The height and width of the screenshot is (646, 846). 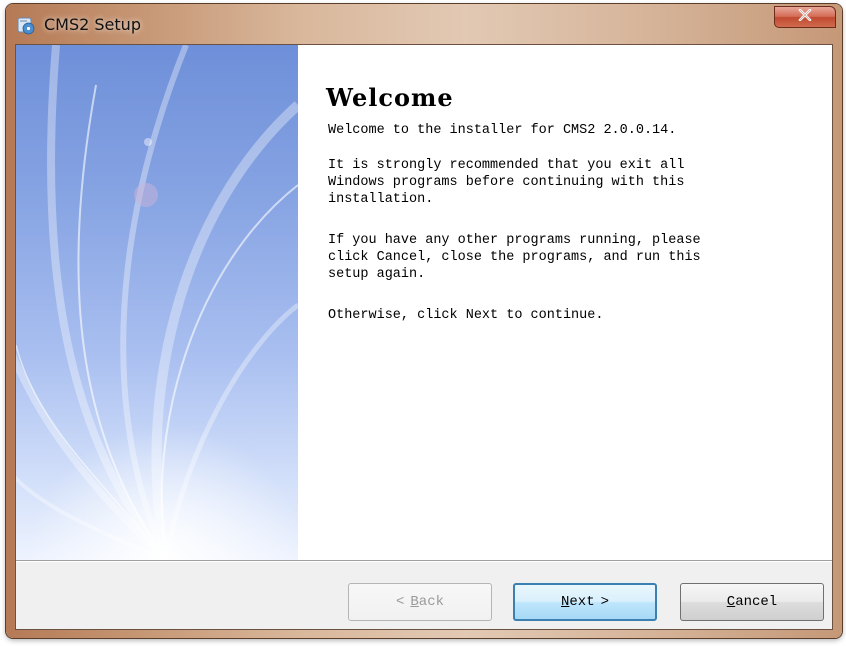 What do you see at coordinates (427, 602) in the screenshot?
I see `back-button-label: Back` at bounding box center [427, 602].